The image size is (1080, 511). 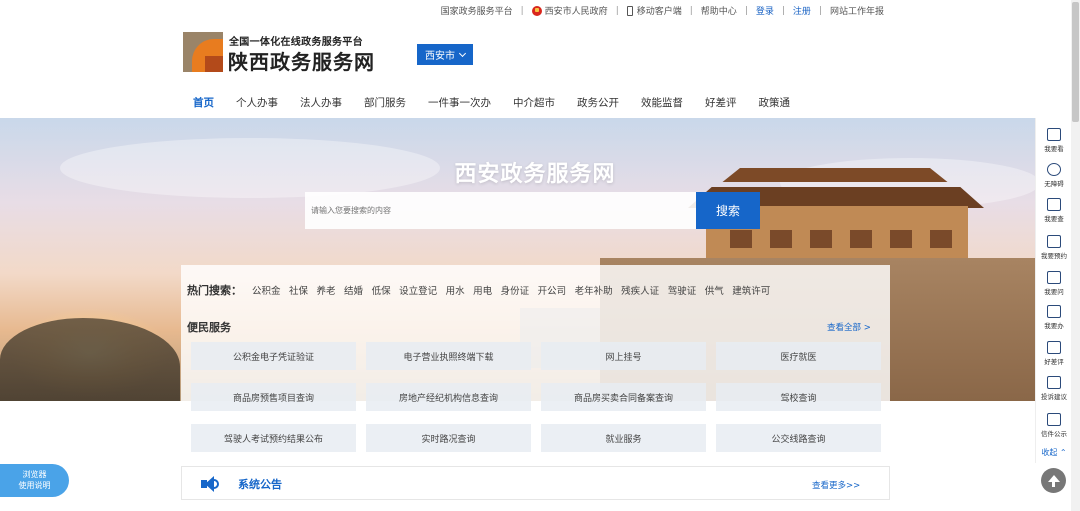 What do you see at coordinates (1054, 425) in the screenshot?
I see `sidebar-item-letters: 信件公示` at bounding box center [1054, 425].